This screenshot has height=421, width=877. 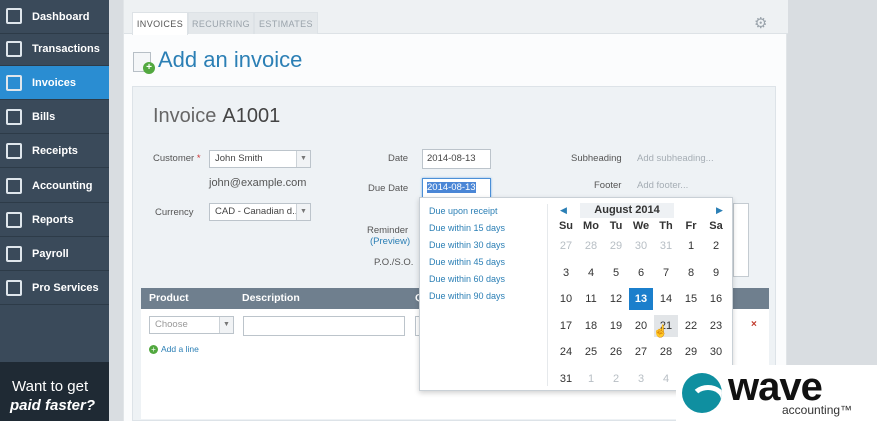 I want to click on calendar-day: 17, so click(x=566, y=326).